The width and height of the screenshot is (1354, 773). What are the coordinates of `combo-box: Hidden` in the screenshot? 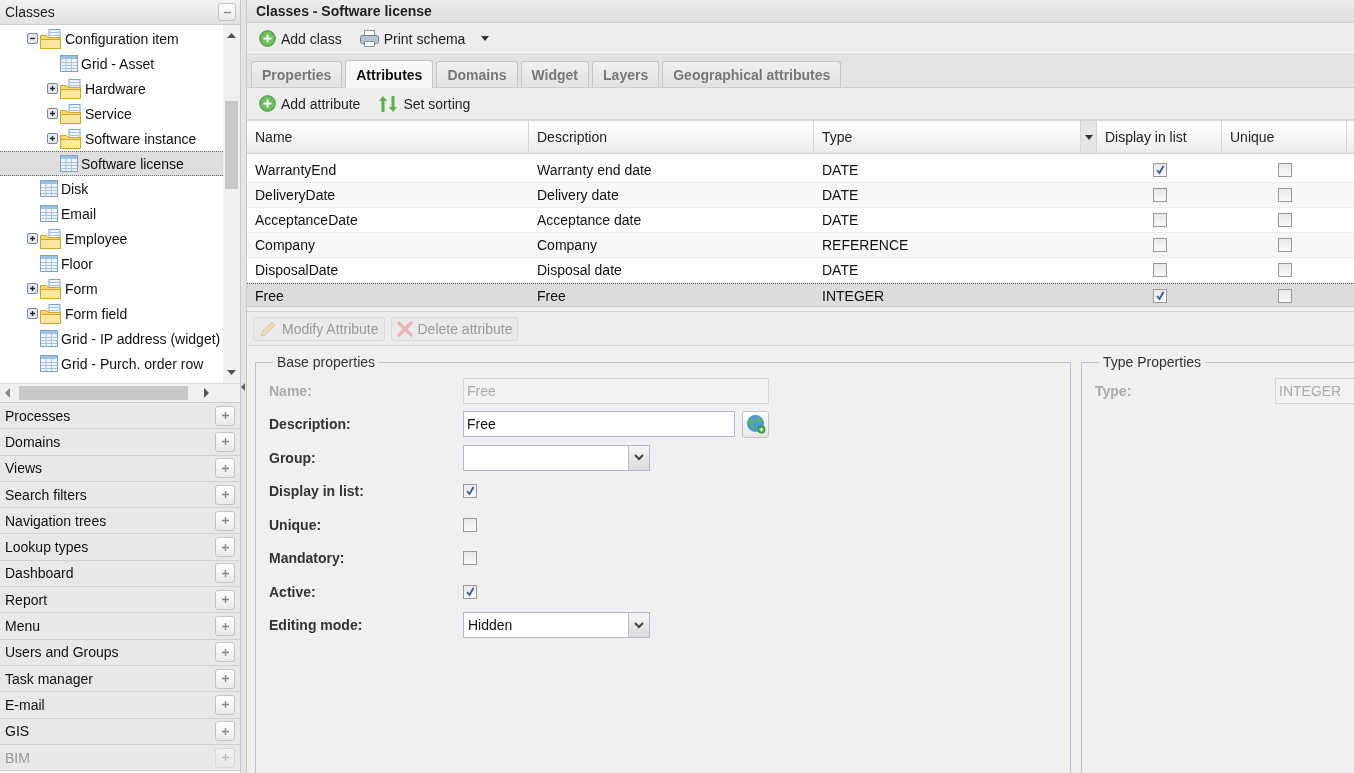 It's located at (556, 625).